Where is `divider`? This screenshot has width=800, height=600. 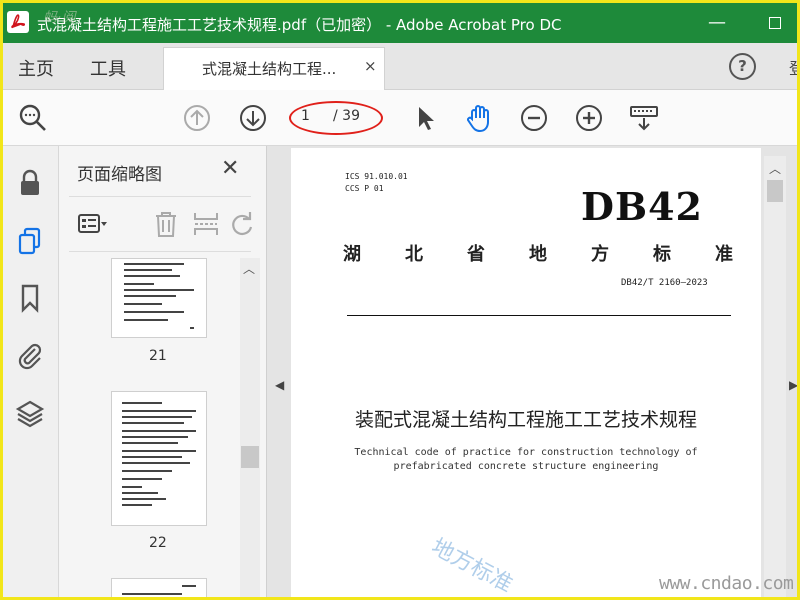 divider is located at coordinates (539, 315).